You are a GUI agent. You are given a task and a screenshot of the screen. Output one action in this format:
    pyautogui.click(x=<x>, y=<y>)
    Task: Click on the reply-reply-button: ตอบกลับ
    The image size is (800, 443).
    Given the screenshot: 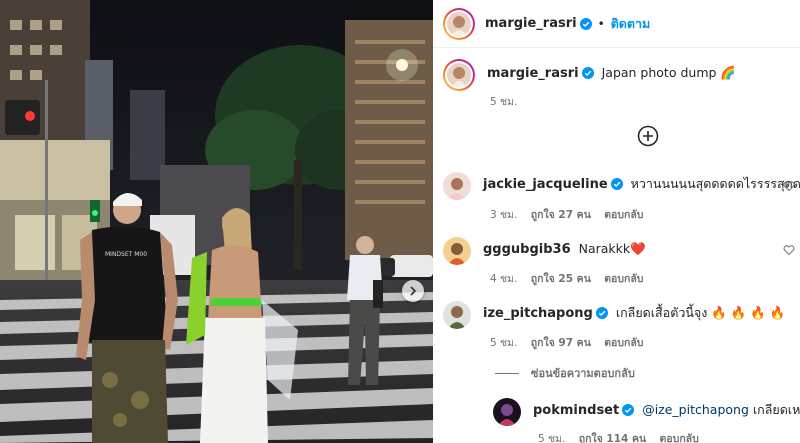 What is the action you would take?
    pyautogui.click(x=679, y=438)
    